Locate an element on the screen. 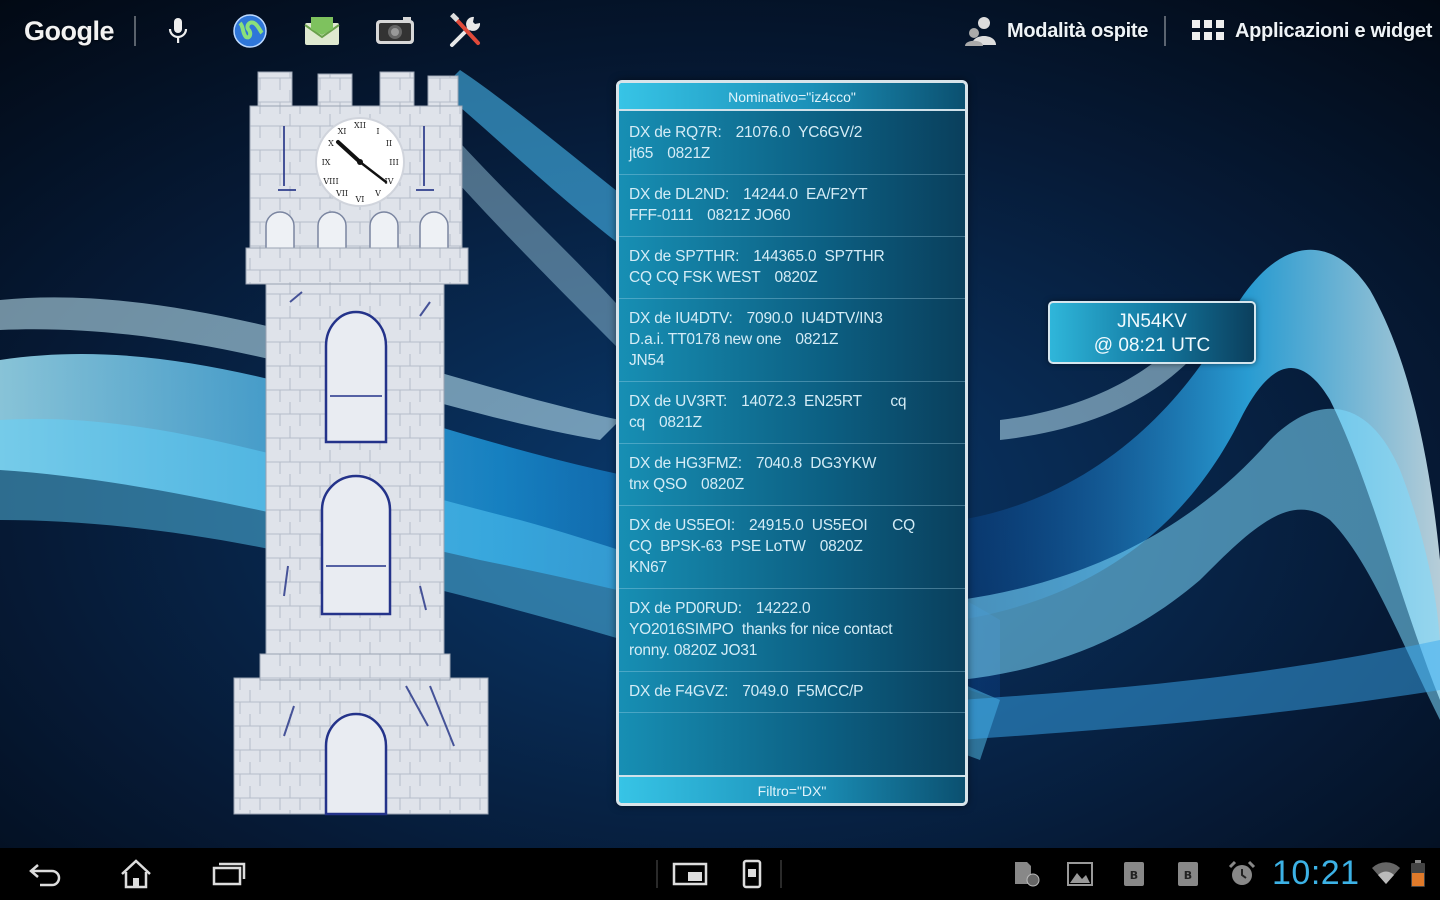  dx-spot-text: DX de RQ7R: is located at coordinates (675, 132).